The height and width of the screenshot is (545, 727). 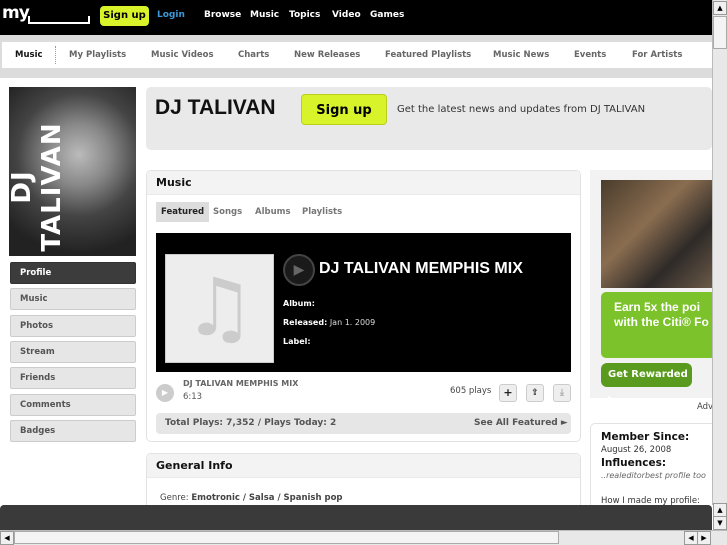 What do you see at coordinates (240, 383) in the screenshot?
I see `track-name: DJ TALIVAN MEMPHIS MIX` at bounding box center [240, 383].